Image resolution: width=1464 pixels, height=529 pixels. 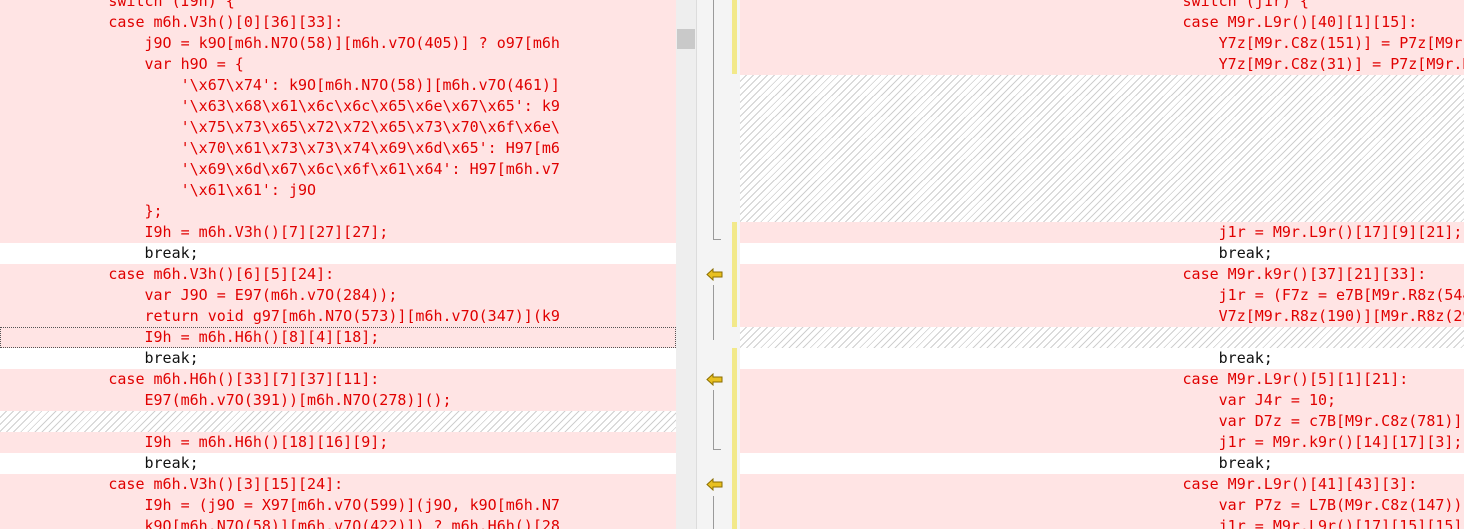 What do you see at coordinates (338, 190) in the screenshot?
I see `code-line: '\x61\x61': j9O` at bounding box center [338, 190].